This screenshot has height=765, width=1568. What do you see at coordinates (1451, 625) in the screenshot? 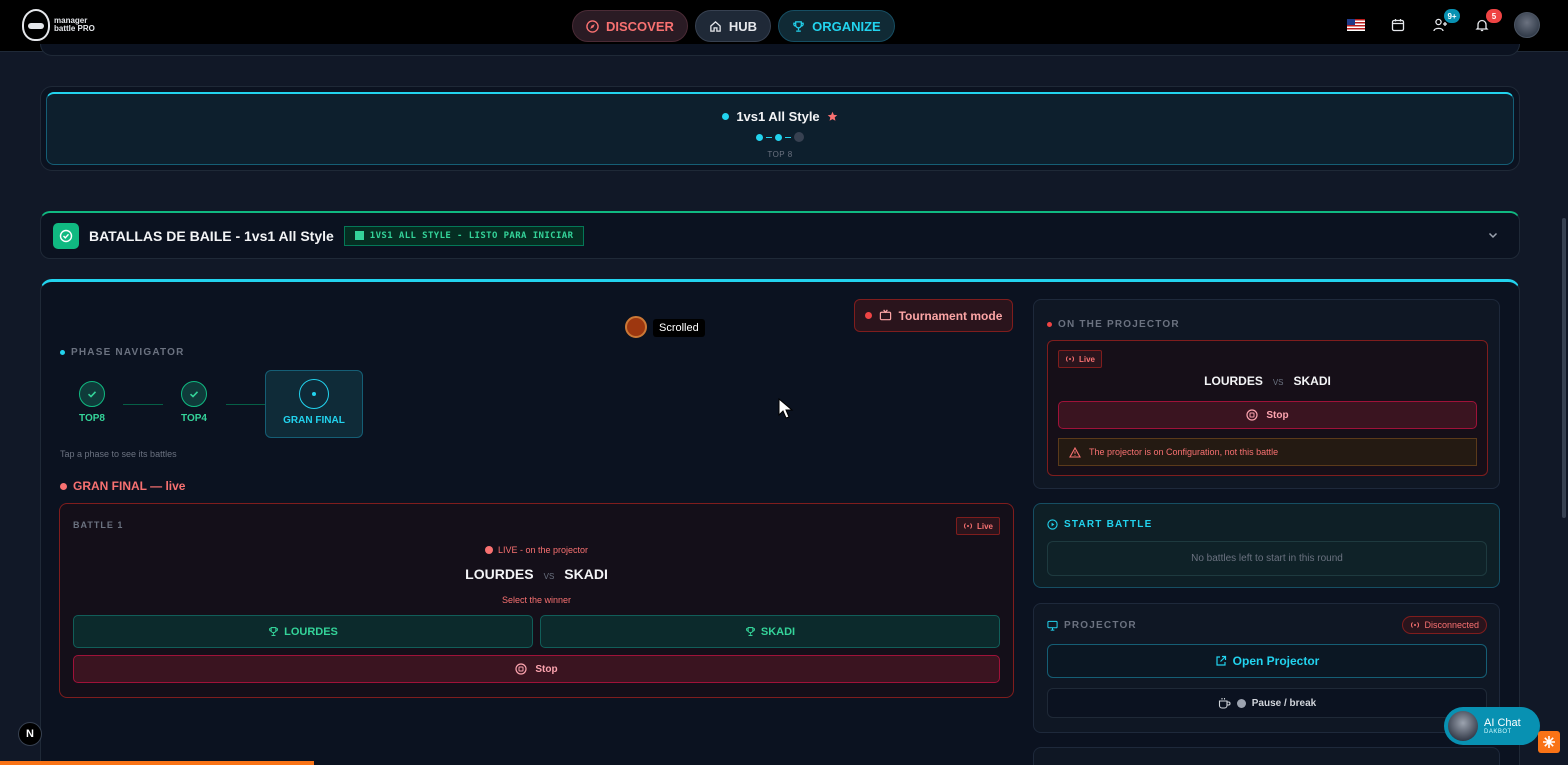
I see `projector-status-text: Disconnected` at bounding box center [1451, 625].